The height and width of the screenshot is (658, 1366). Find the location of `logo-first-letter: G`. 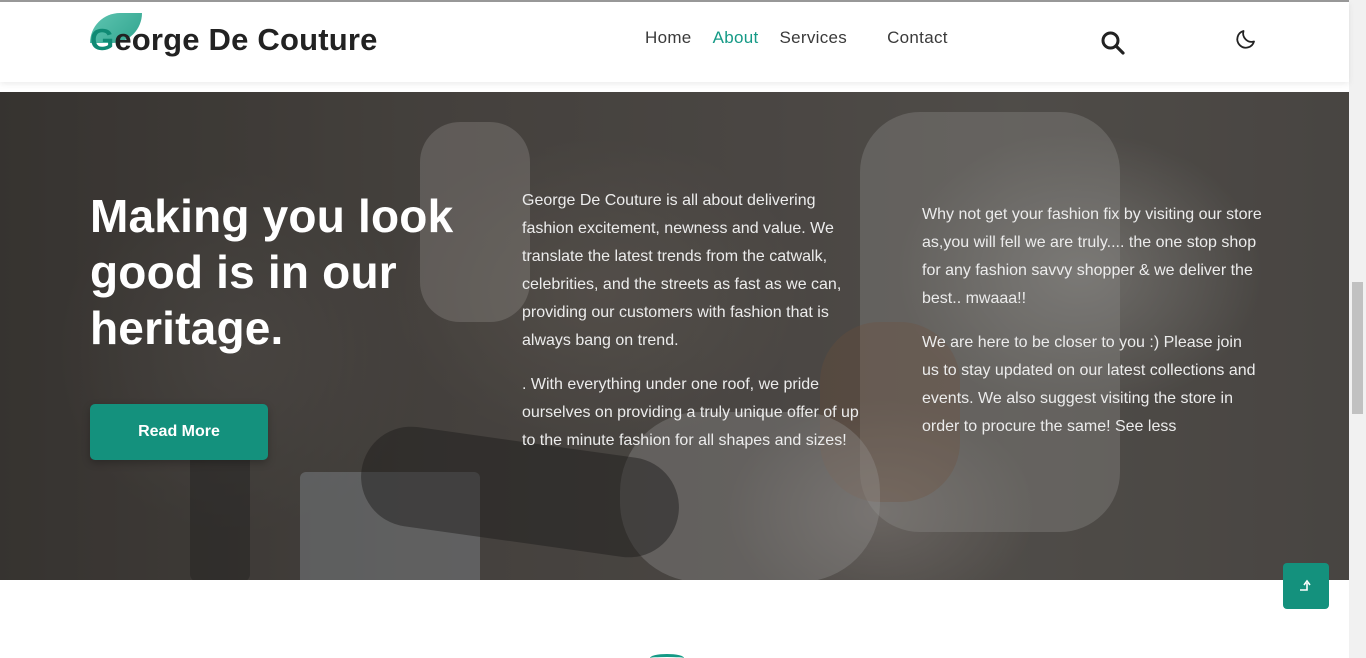

logo-first-letter: G is located at coordinates (102, 39).